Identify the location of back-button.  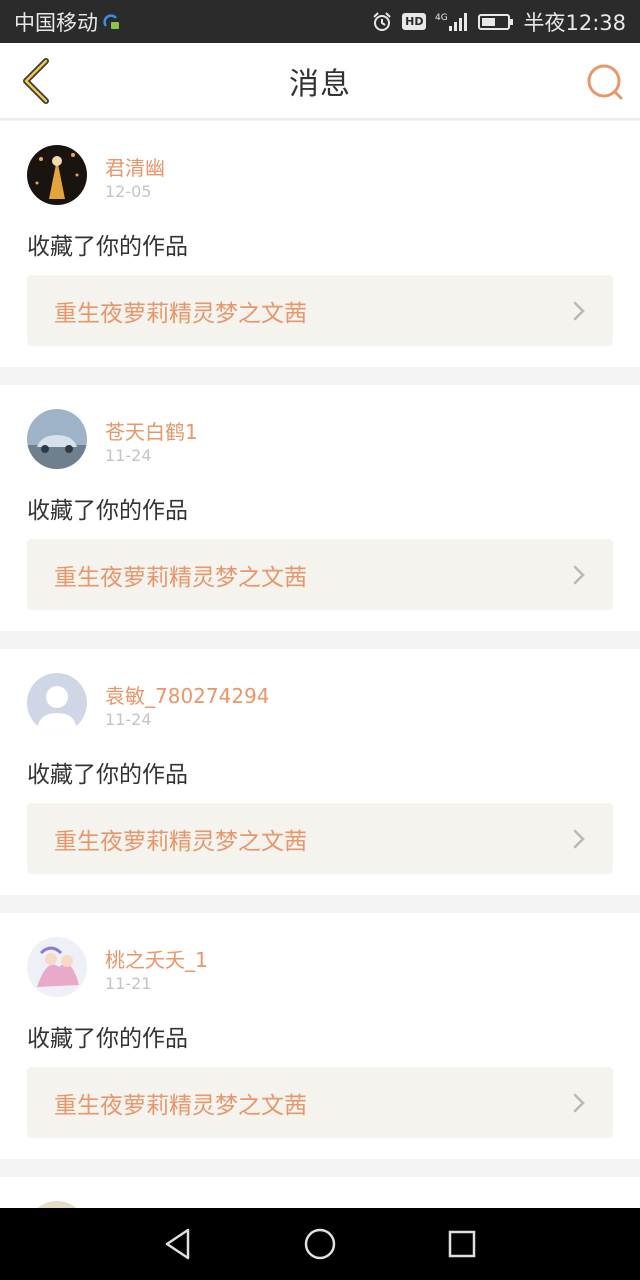
(36, 81).